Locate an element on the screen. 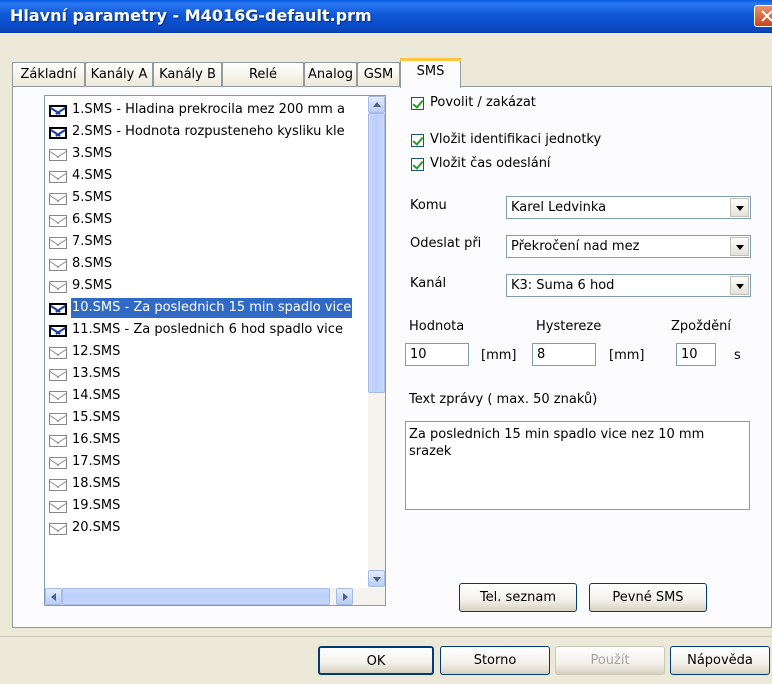  sms-list-item: 18.SMS is located at coordinates (206, 484).